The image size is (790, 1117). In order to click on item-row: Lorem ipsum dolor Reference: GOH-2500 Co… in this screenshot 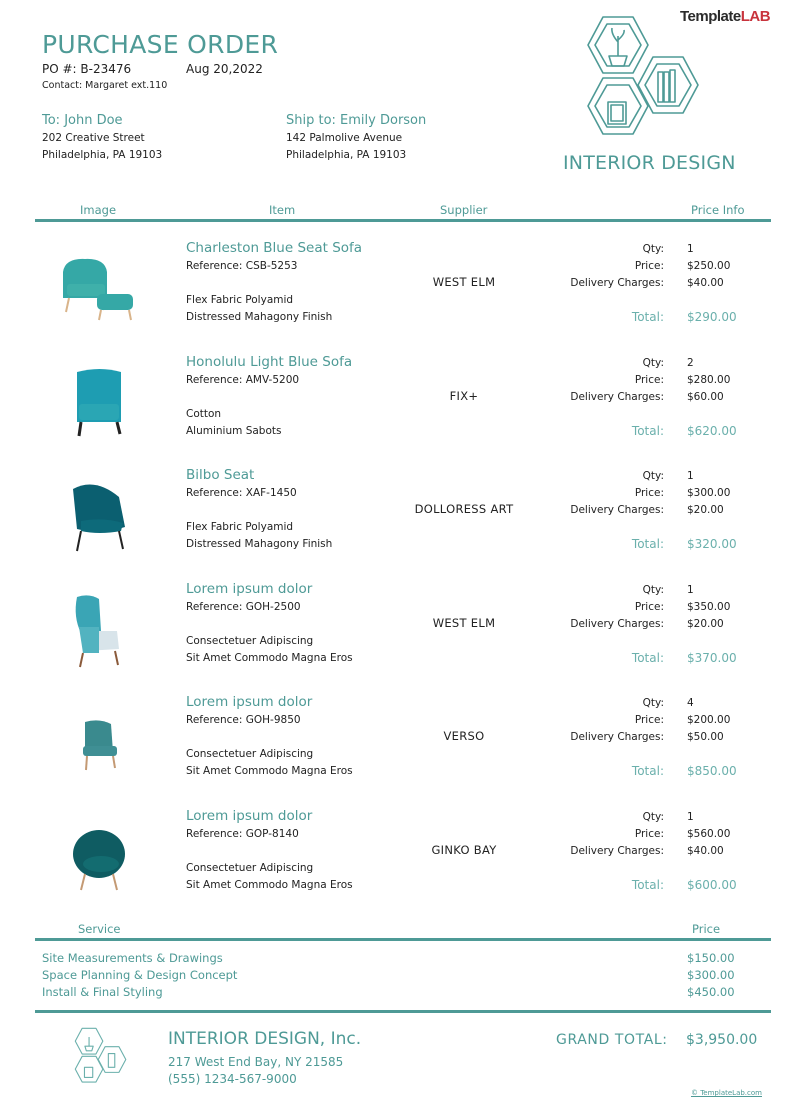, I will do `click(395, 638)`.